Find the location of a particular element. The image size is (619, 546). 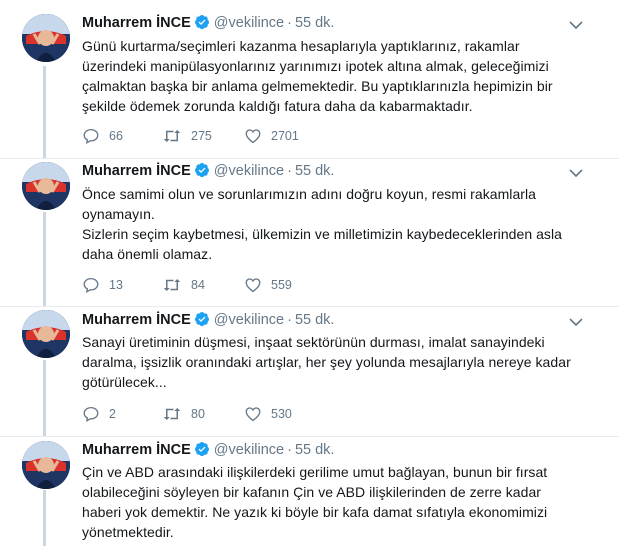

like-button: 559 is located at coordinates (268, 285).